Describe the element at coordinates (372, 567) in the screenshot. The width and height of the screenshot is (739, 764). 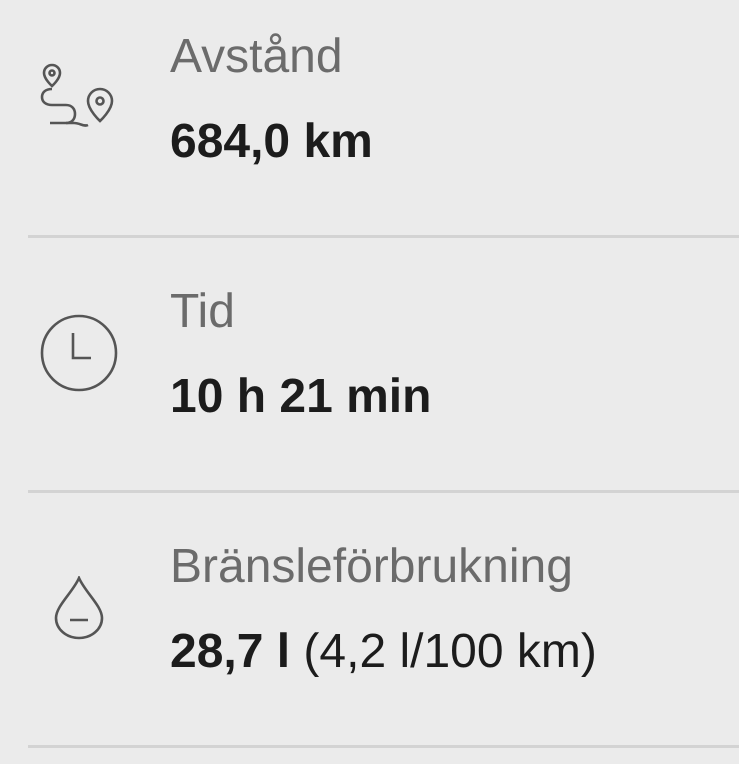
I see `stat-label: Bränsleförbrukning` at that location.